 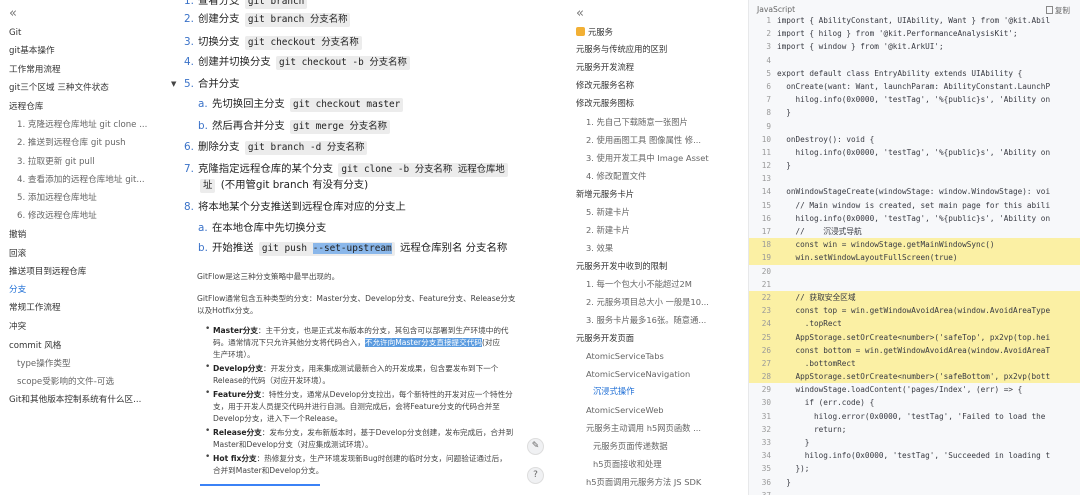 What do you see at coordinates (608, 212) in the screenshot?
I see `sidebar-item: 5. 新建卡片` at bounding box center [608, 212].